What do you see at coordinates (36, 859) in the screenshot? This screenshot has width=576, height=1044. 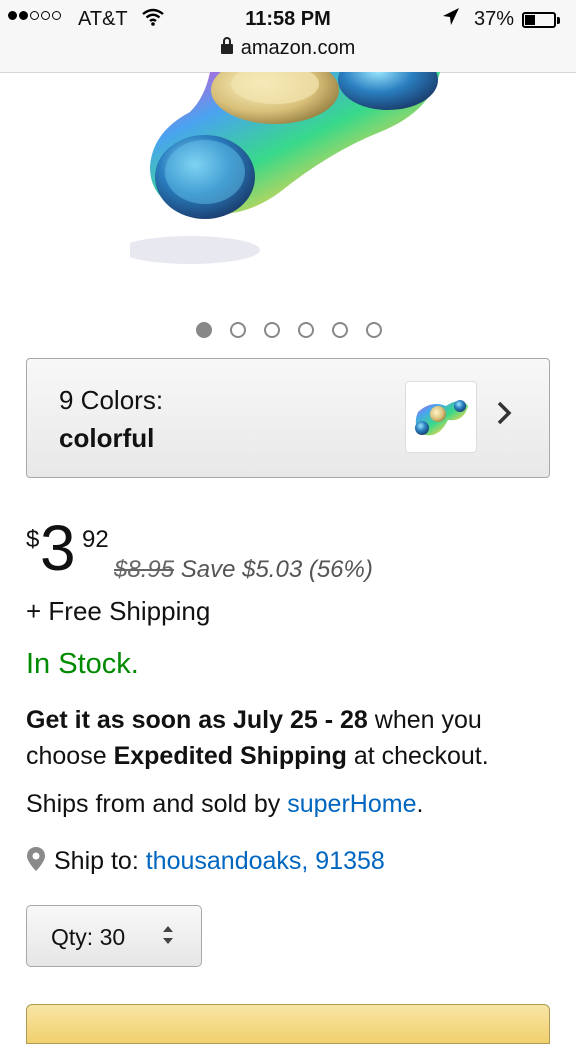 I see `location-pin-icon` at bounding box center [36, 859].